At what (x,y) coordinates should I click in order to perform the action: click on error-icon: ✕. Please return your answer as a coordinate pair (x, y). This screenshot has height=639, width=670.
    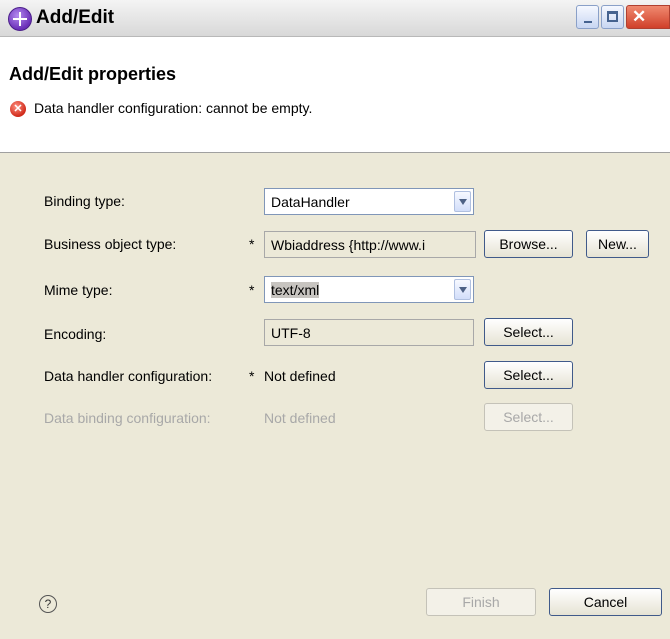
    Looking at the image, I should click on (18, 109).